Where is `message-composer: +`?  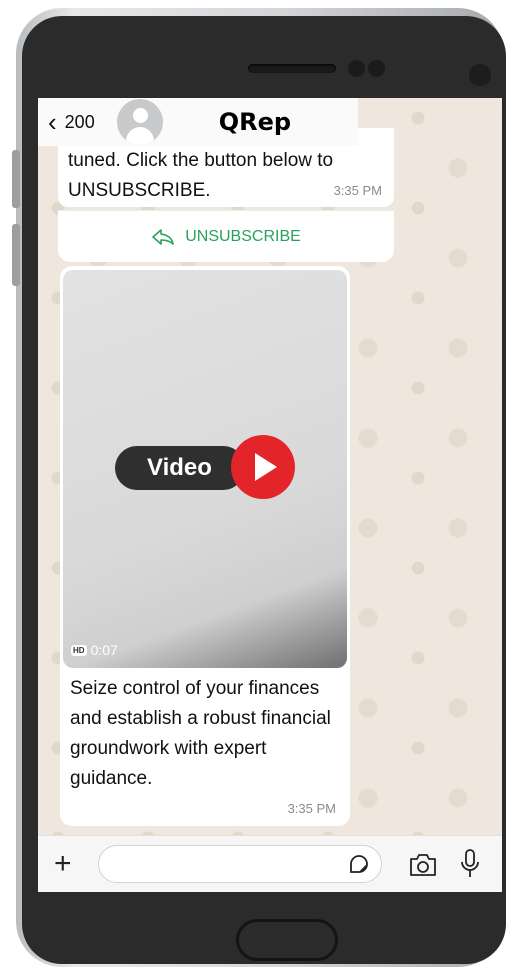
message-composer: + is located at coordinates (270, 863).